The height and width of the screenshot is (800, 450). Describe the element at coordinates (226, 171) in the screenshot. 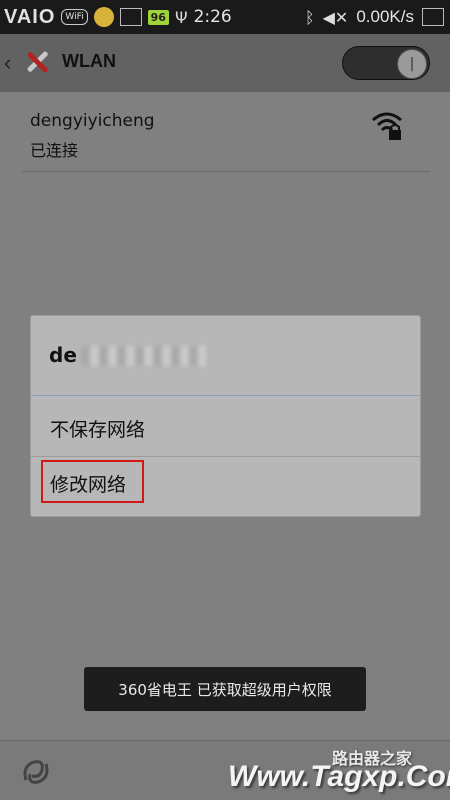

I see `divider` at that location.